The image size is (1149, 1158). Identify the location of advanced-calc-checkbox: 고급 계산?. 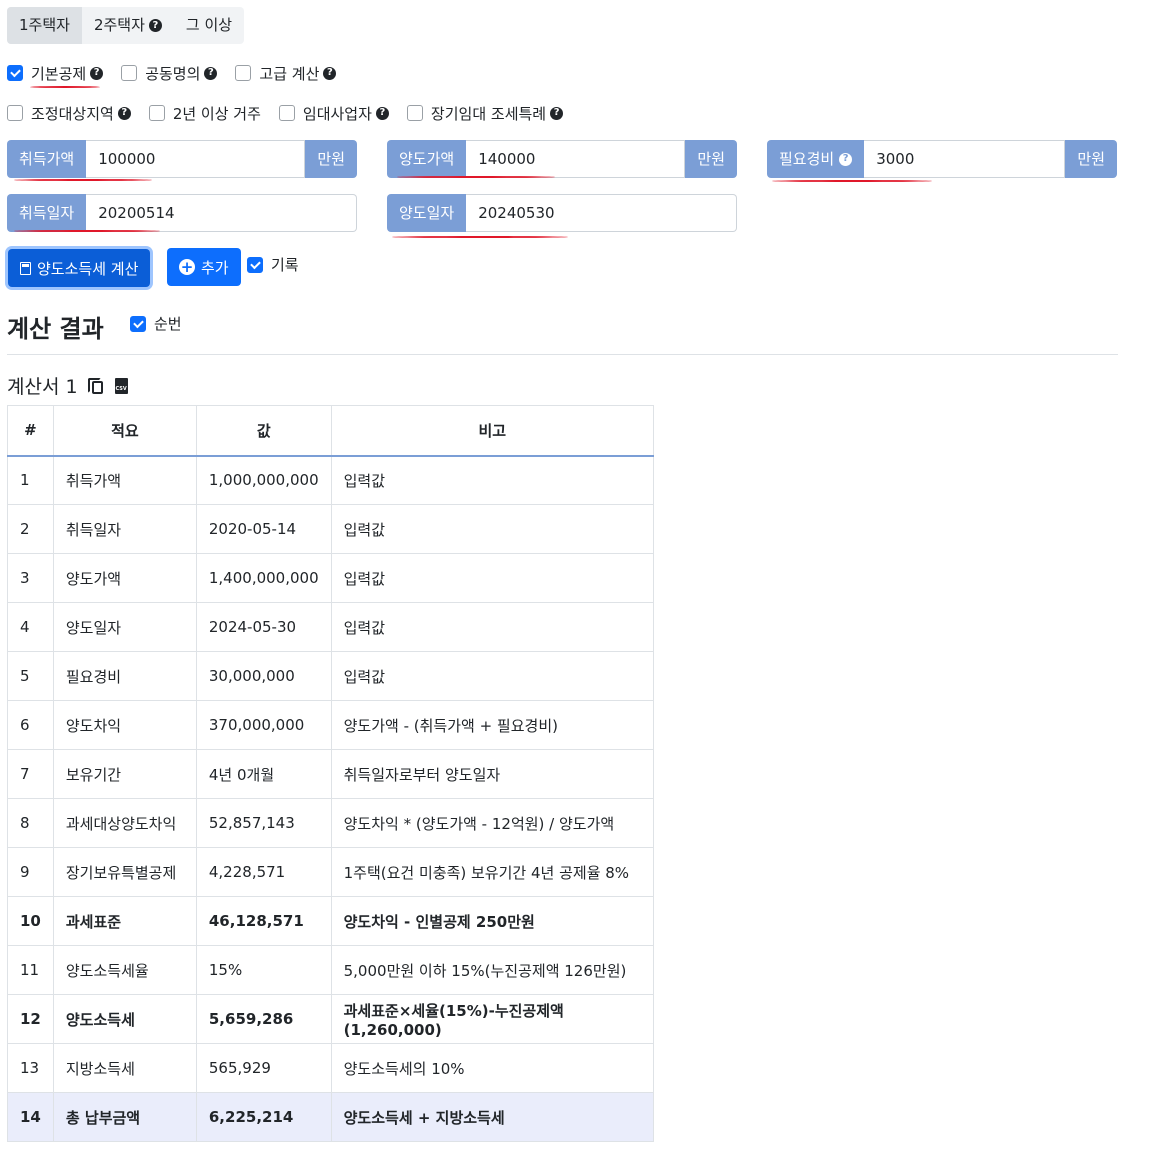
(286, 73).